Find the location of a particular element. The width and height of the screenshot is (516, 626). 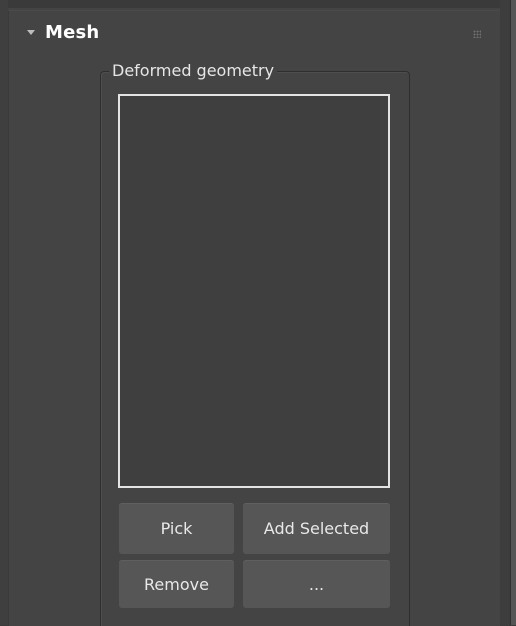

rollout-title: Mesh is located at coordinates (72, 32).